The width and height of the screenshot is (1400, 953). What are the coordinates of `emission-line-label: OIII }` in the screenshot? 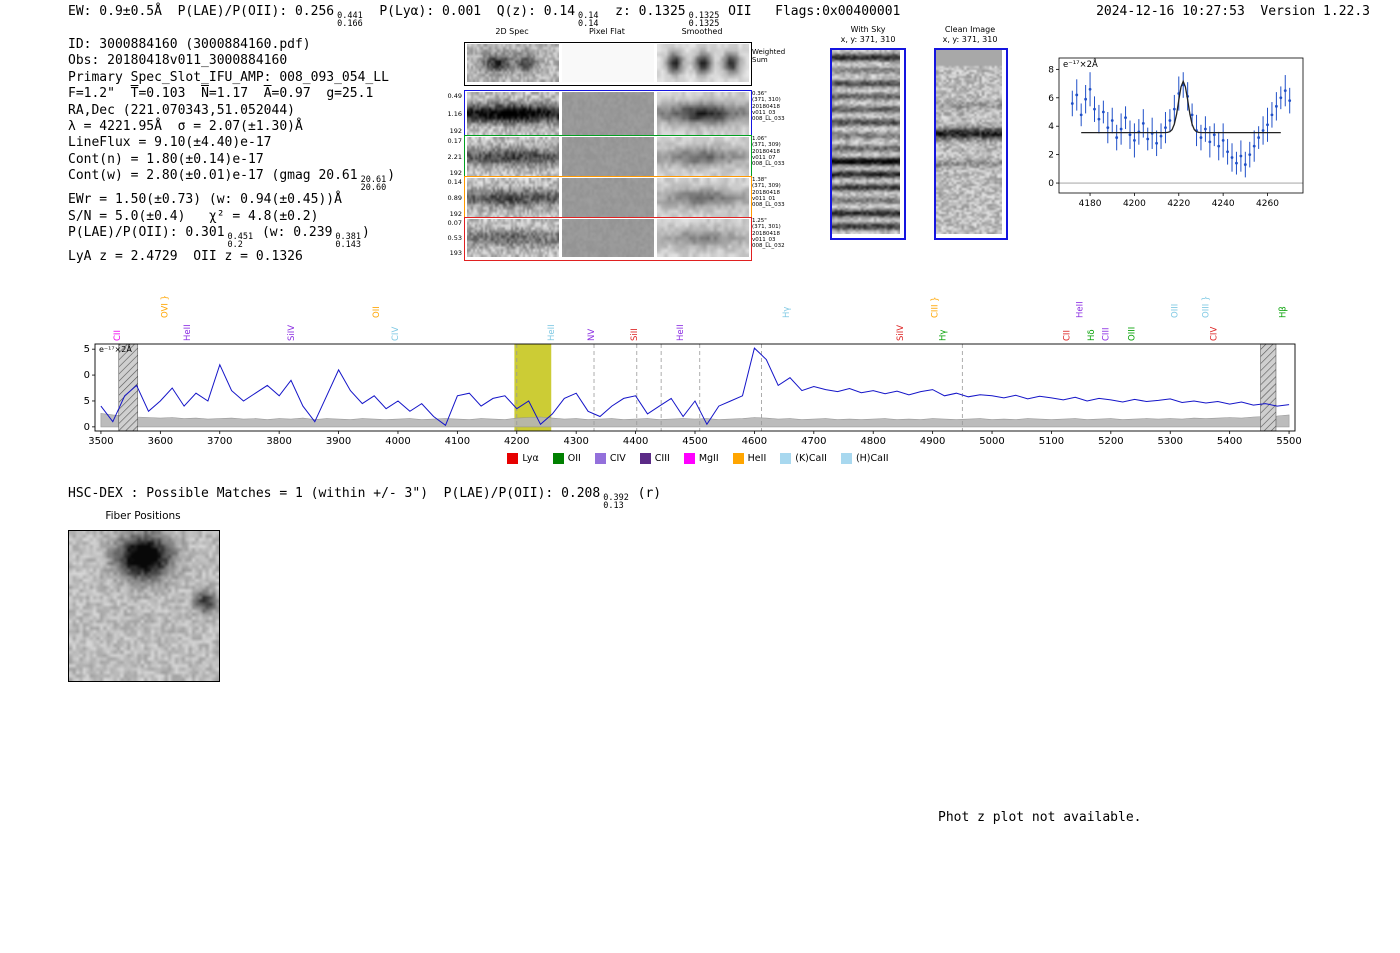 It's located at (1206, 307).